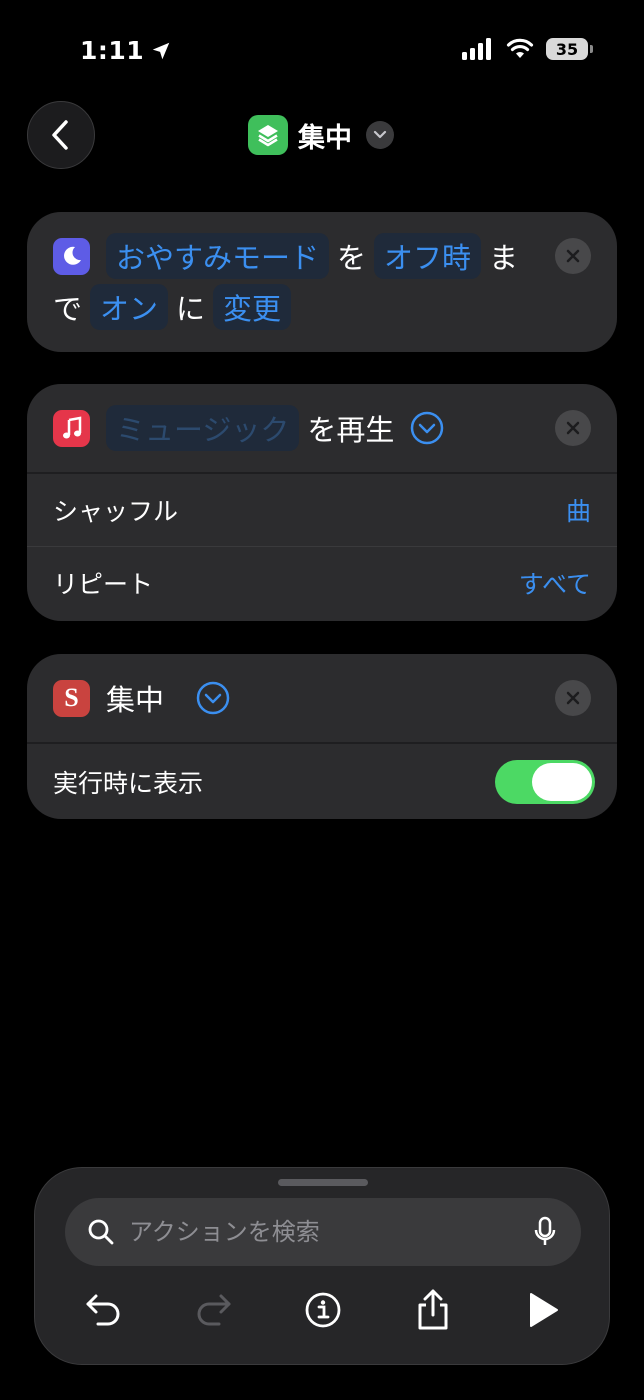 The width and height of the screenshot is (644, 1400). I want to click on repeat-value: すべて, so click(555, 583).